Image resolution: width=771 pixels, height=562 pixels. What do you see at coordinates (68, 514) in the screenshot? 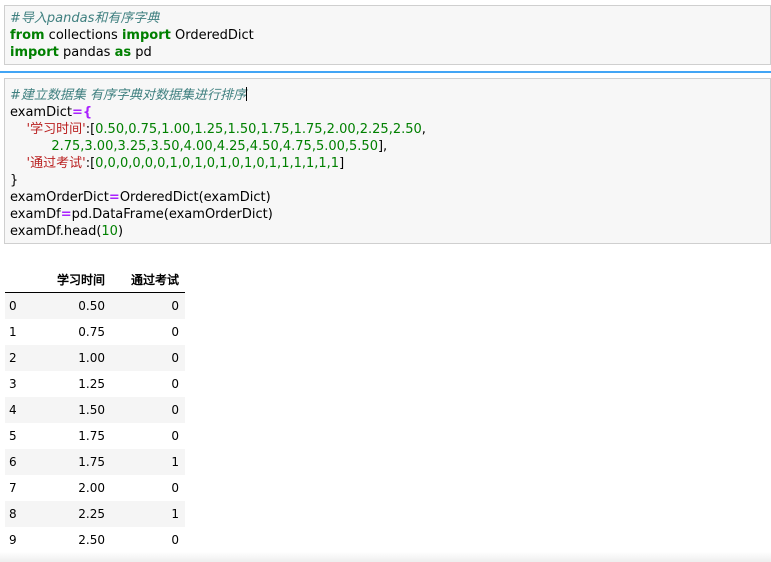
I see `cell-study-time: 2.25` at bounding box center [68, 514].